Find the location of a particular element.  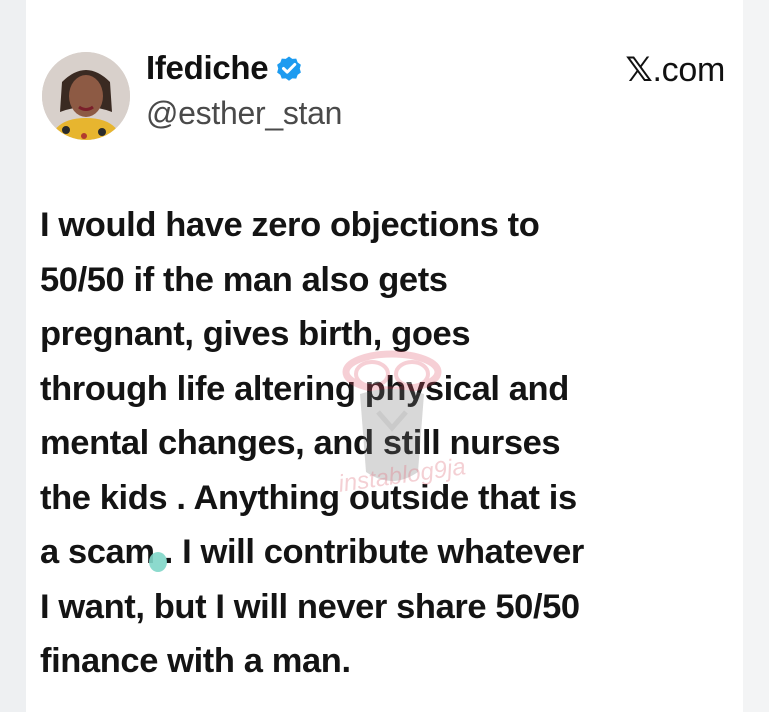

source-label: 𝕏.com is located at coordinates (675, 70).